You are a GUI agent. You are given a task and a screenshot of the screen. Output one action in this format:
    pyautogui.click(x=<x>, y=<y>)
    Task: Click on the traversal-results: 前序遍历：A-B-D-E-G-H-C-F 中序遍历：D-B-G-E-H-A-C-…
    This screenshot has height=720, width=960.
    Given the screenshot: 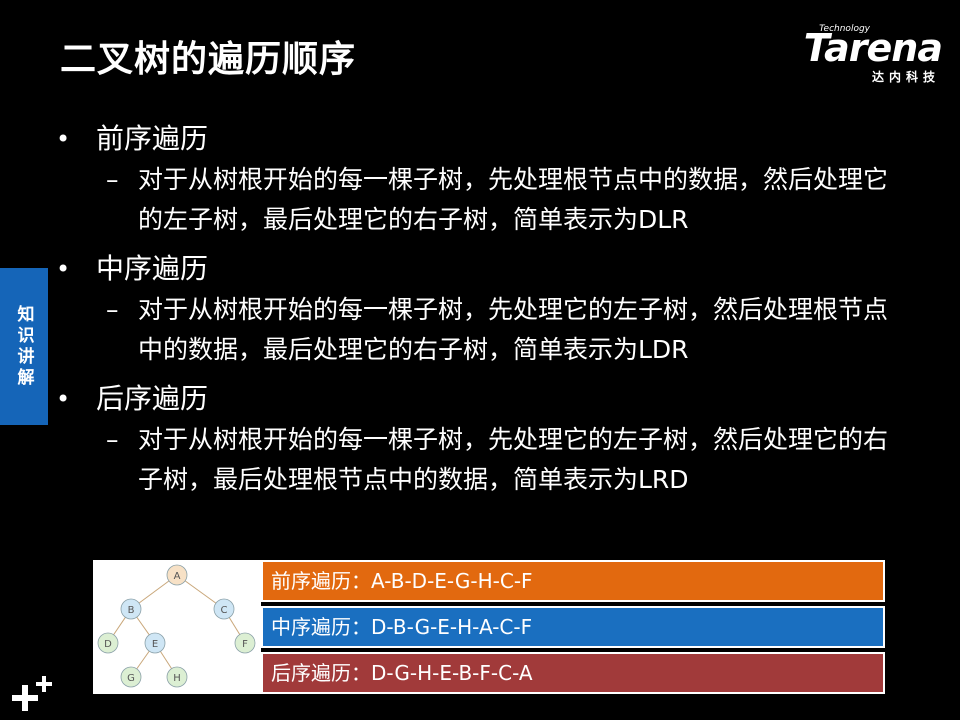 What is the action you would take?
    pyautogui.click(x=575, y=627)
    